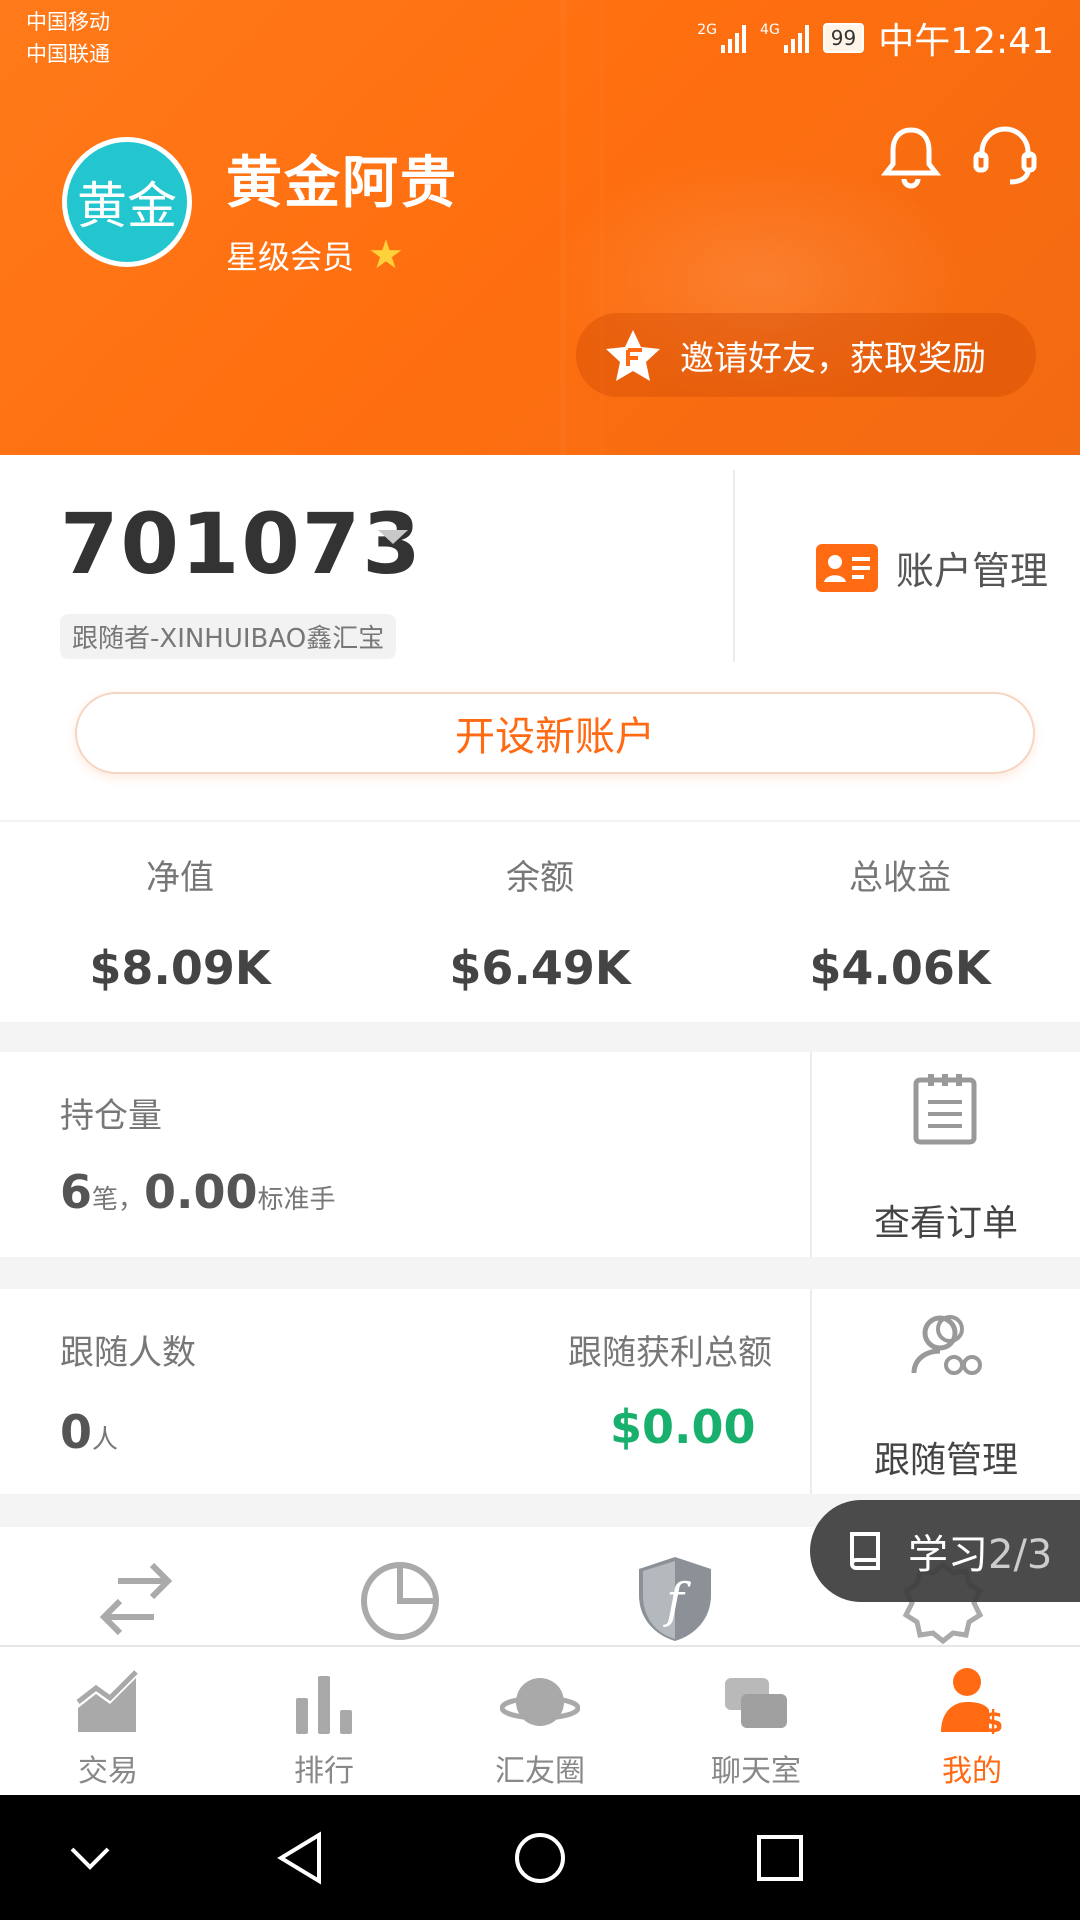  Describe the element at coordinates (241, 544) in the screenshot. I see `account-number: 701073` at that location.